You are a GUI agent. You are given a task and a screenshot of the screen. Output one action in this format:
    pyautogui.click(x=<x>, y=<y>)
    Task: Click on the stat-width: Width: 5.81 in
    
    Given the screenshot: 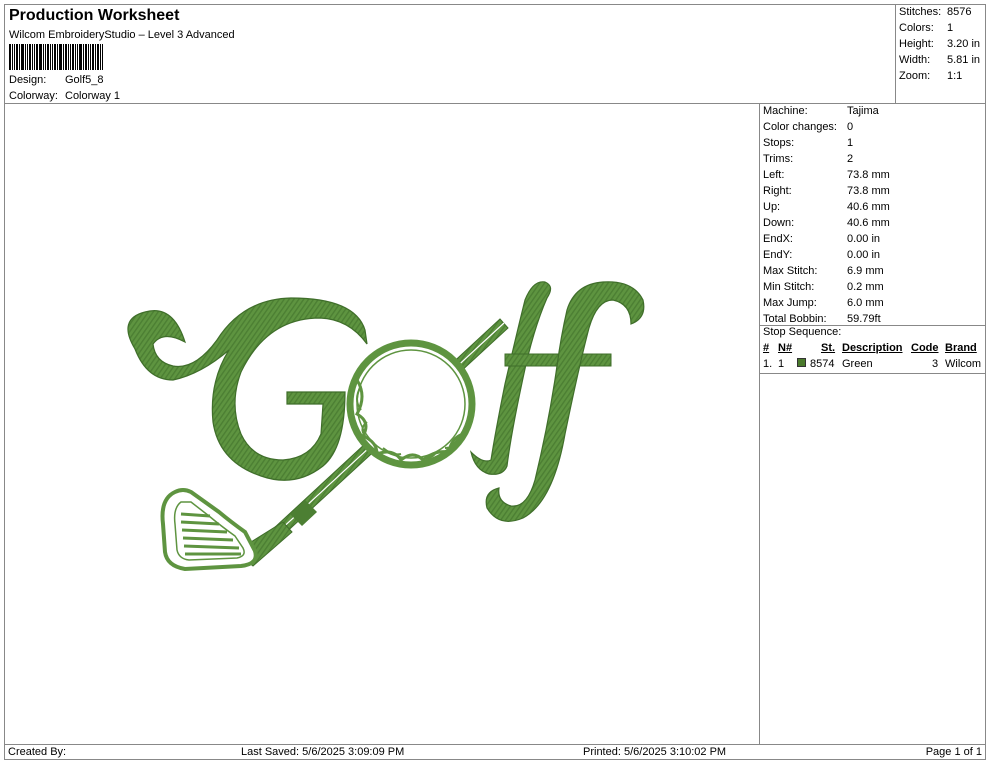 What is the action you would take?
    pyautogui.click(x=940, y=60)
    